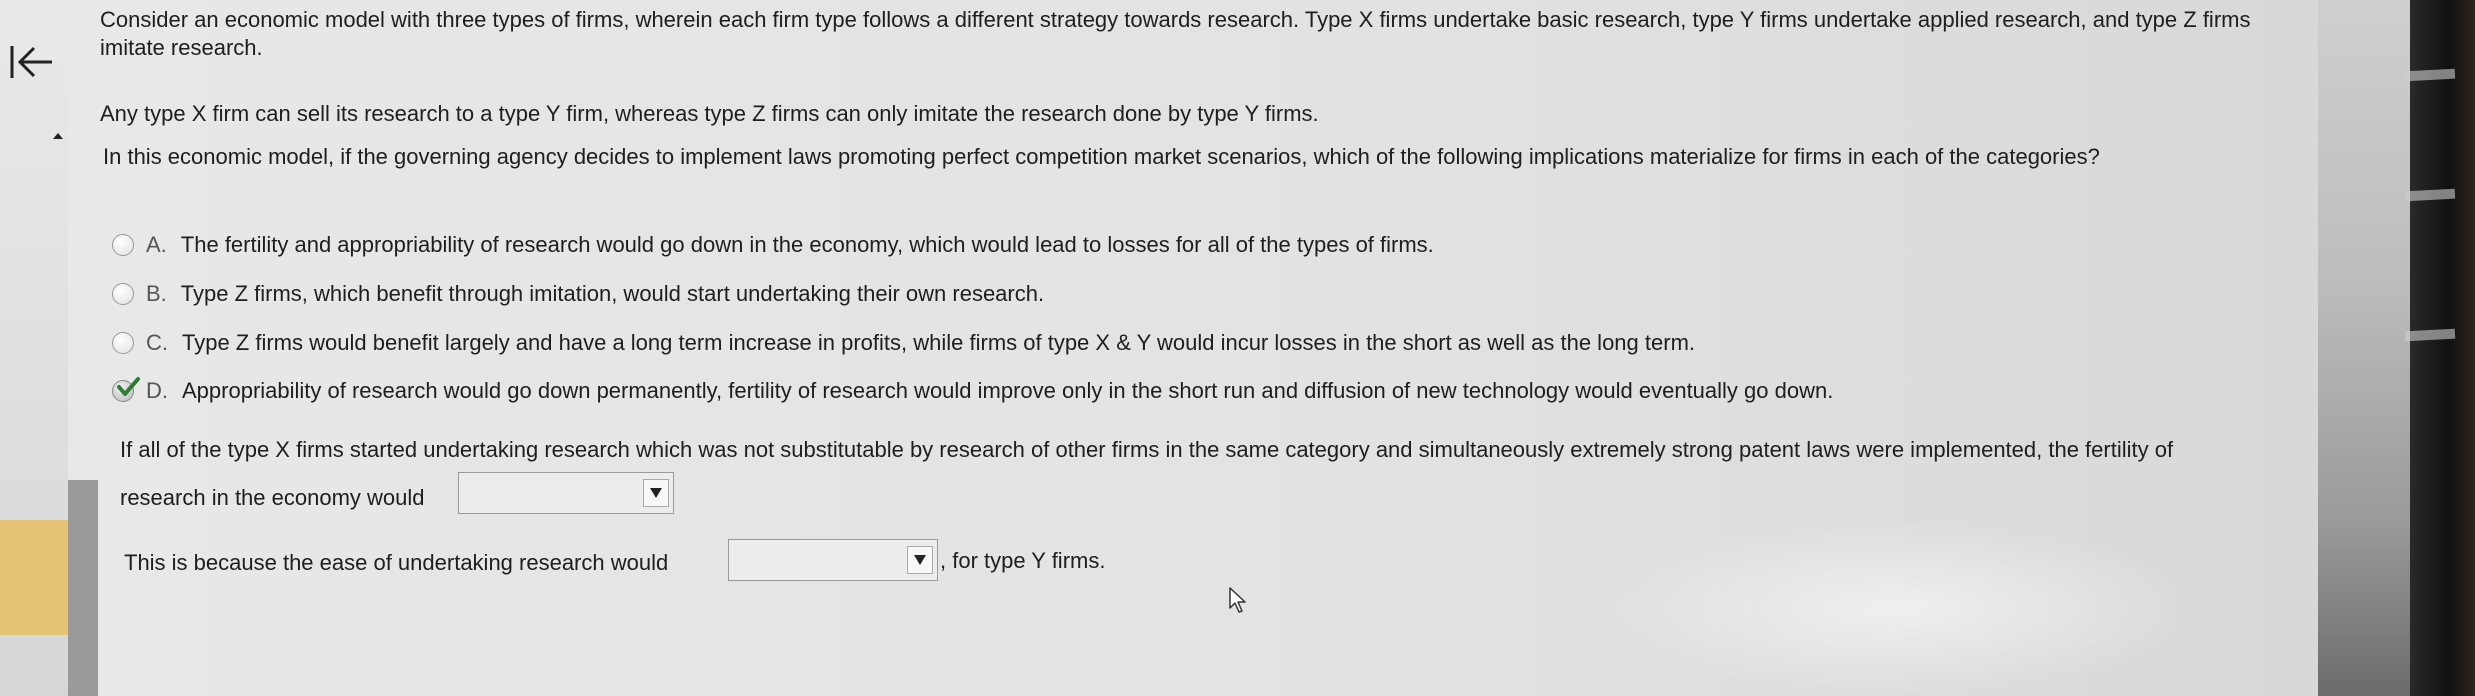 The image size is (2475, 696). What do you see at coordinates (566, 493) in the screenshot?
I see `fertility-dropdown` at bounding box center [566, 493].